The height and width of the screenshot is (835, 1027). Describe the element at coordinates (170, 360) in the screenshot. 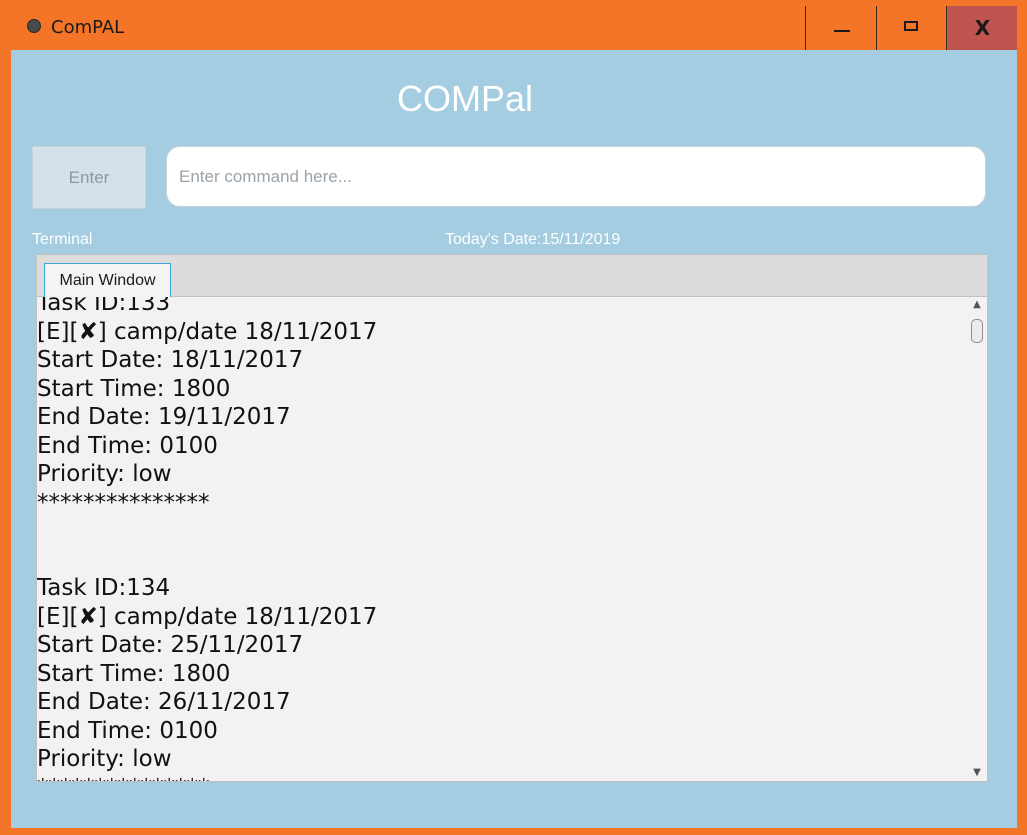

I see `terminal-line: Start Date: 18/11/2017` at that location.